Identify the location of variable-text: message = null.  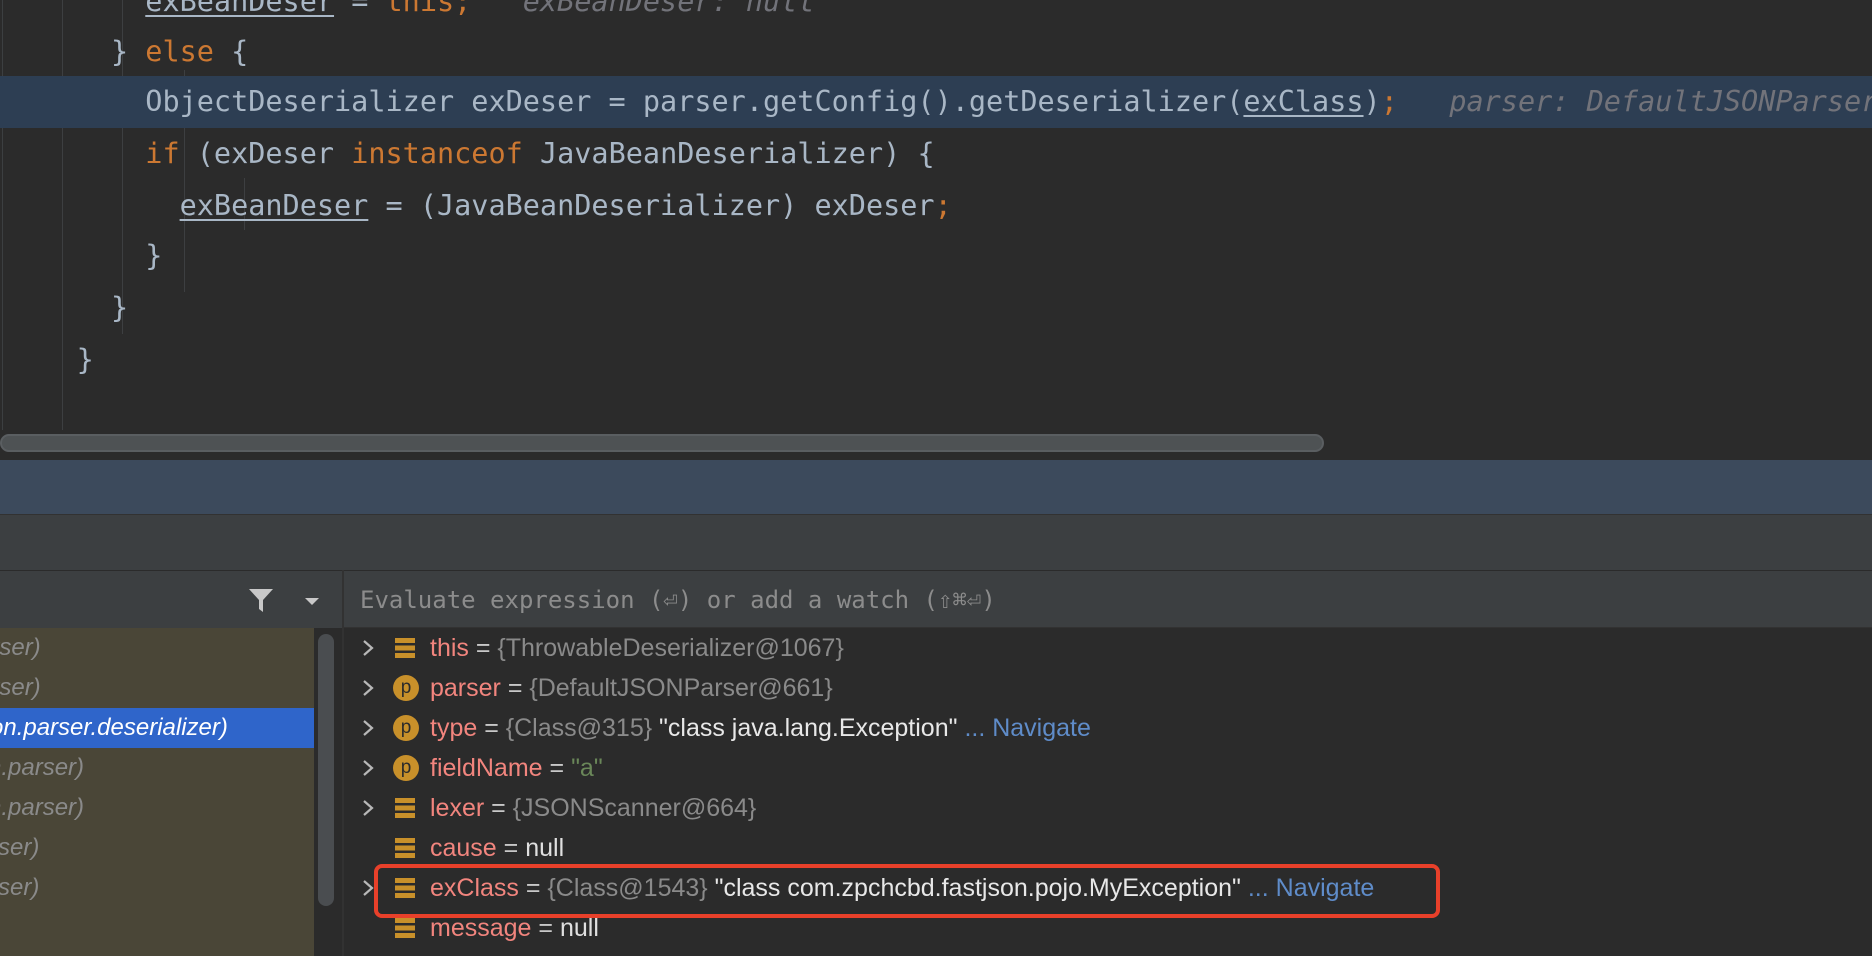
(514, 928).